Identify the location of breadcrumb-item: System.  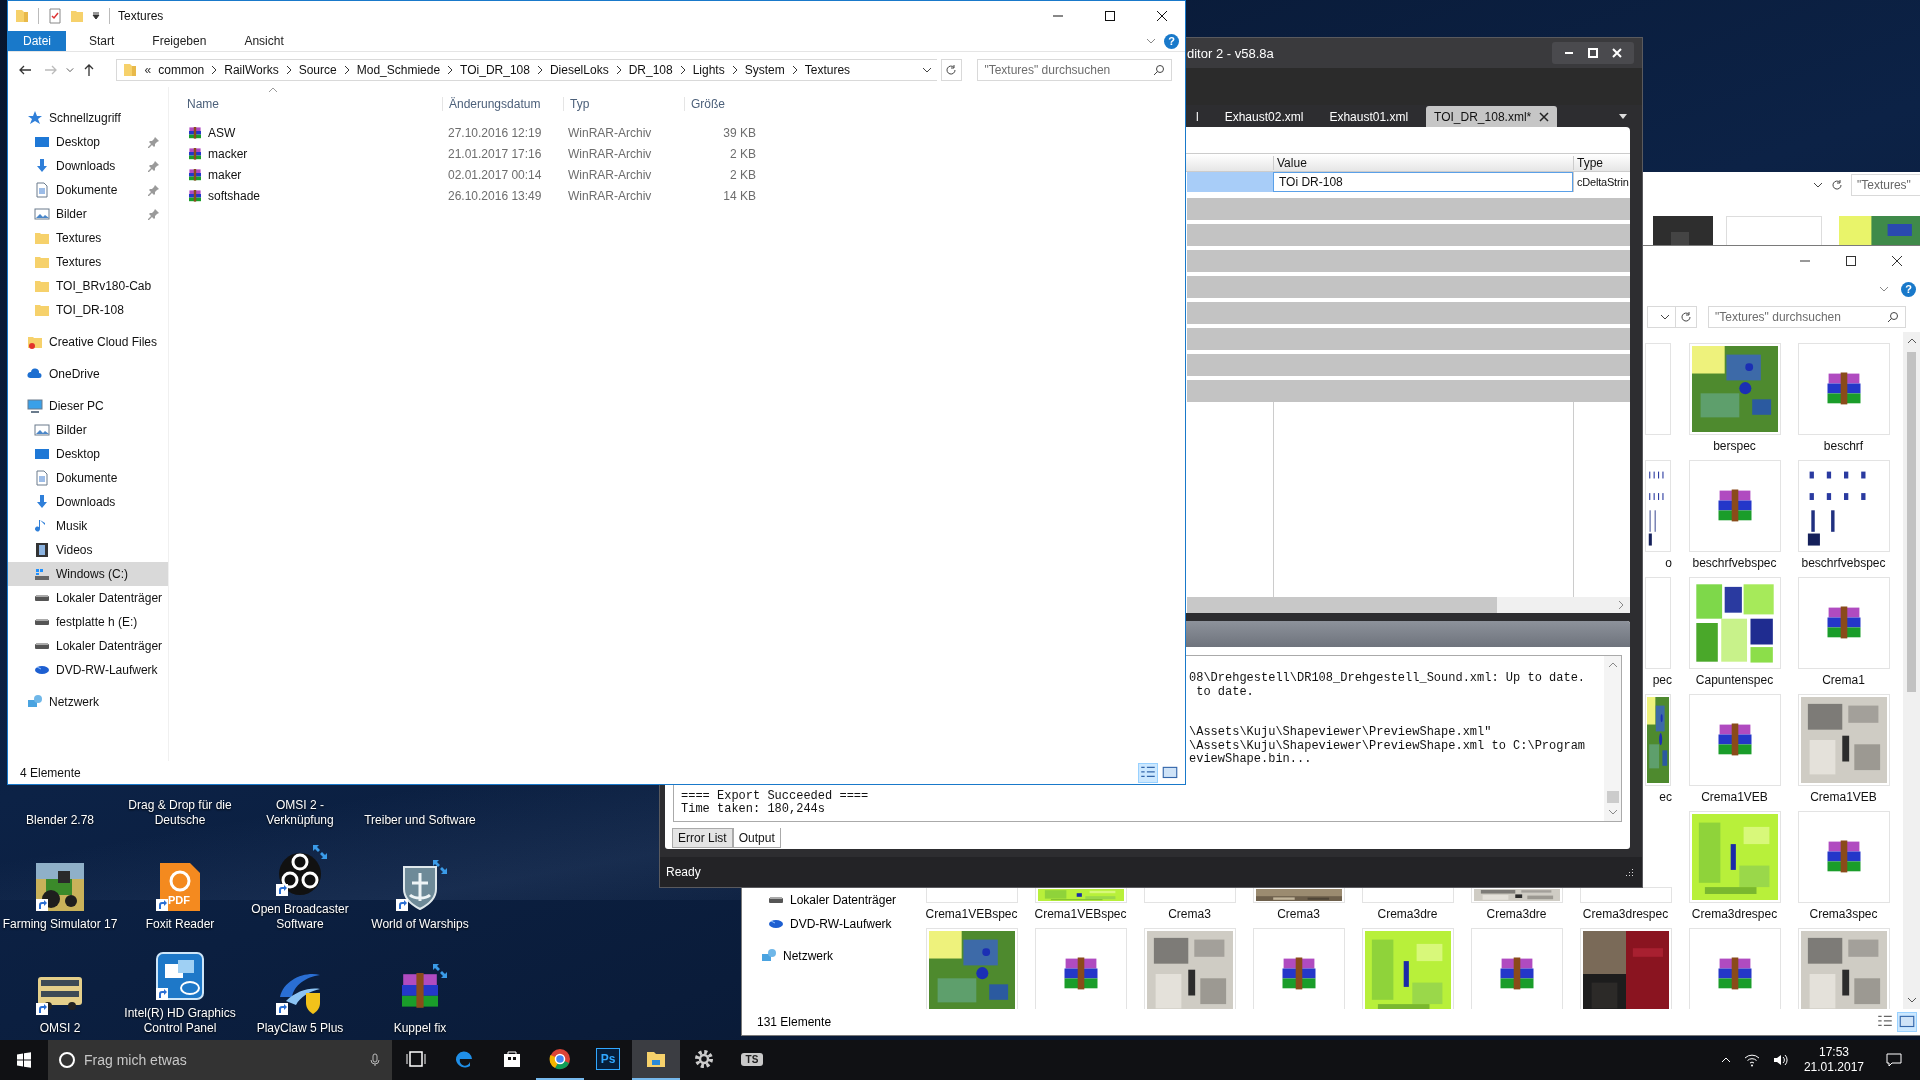
(764, 69).